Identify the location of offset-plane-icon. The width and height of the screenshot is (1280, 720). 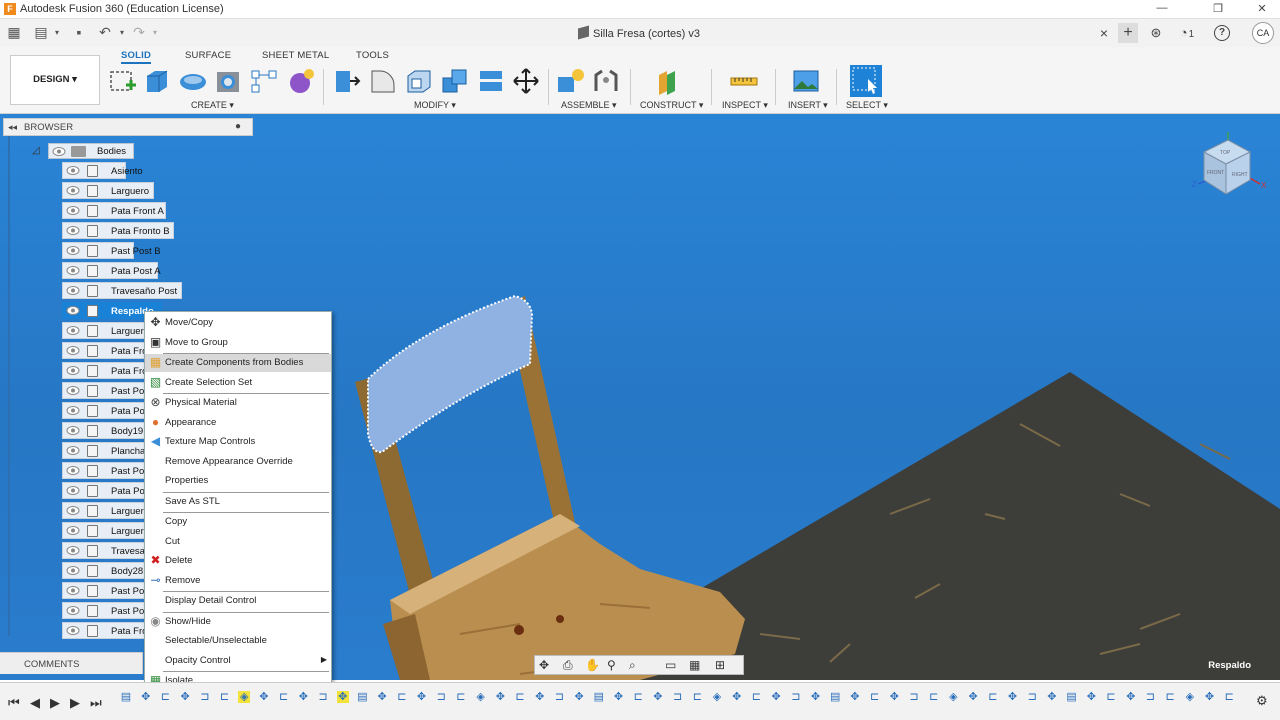
(668, 81).